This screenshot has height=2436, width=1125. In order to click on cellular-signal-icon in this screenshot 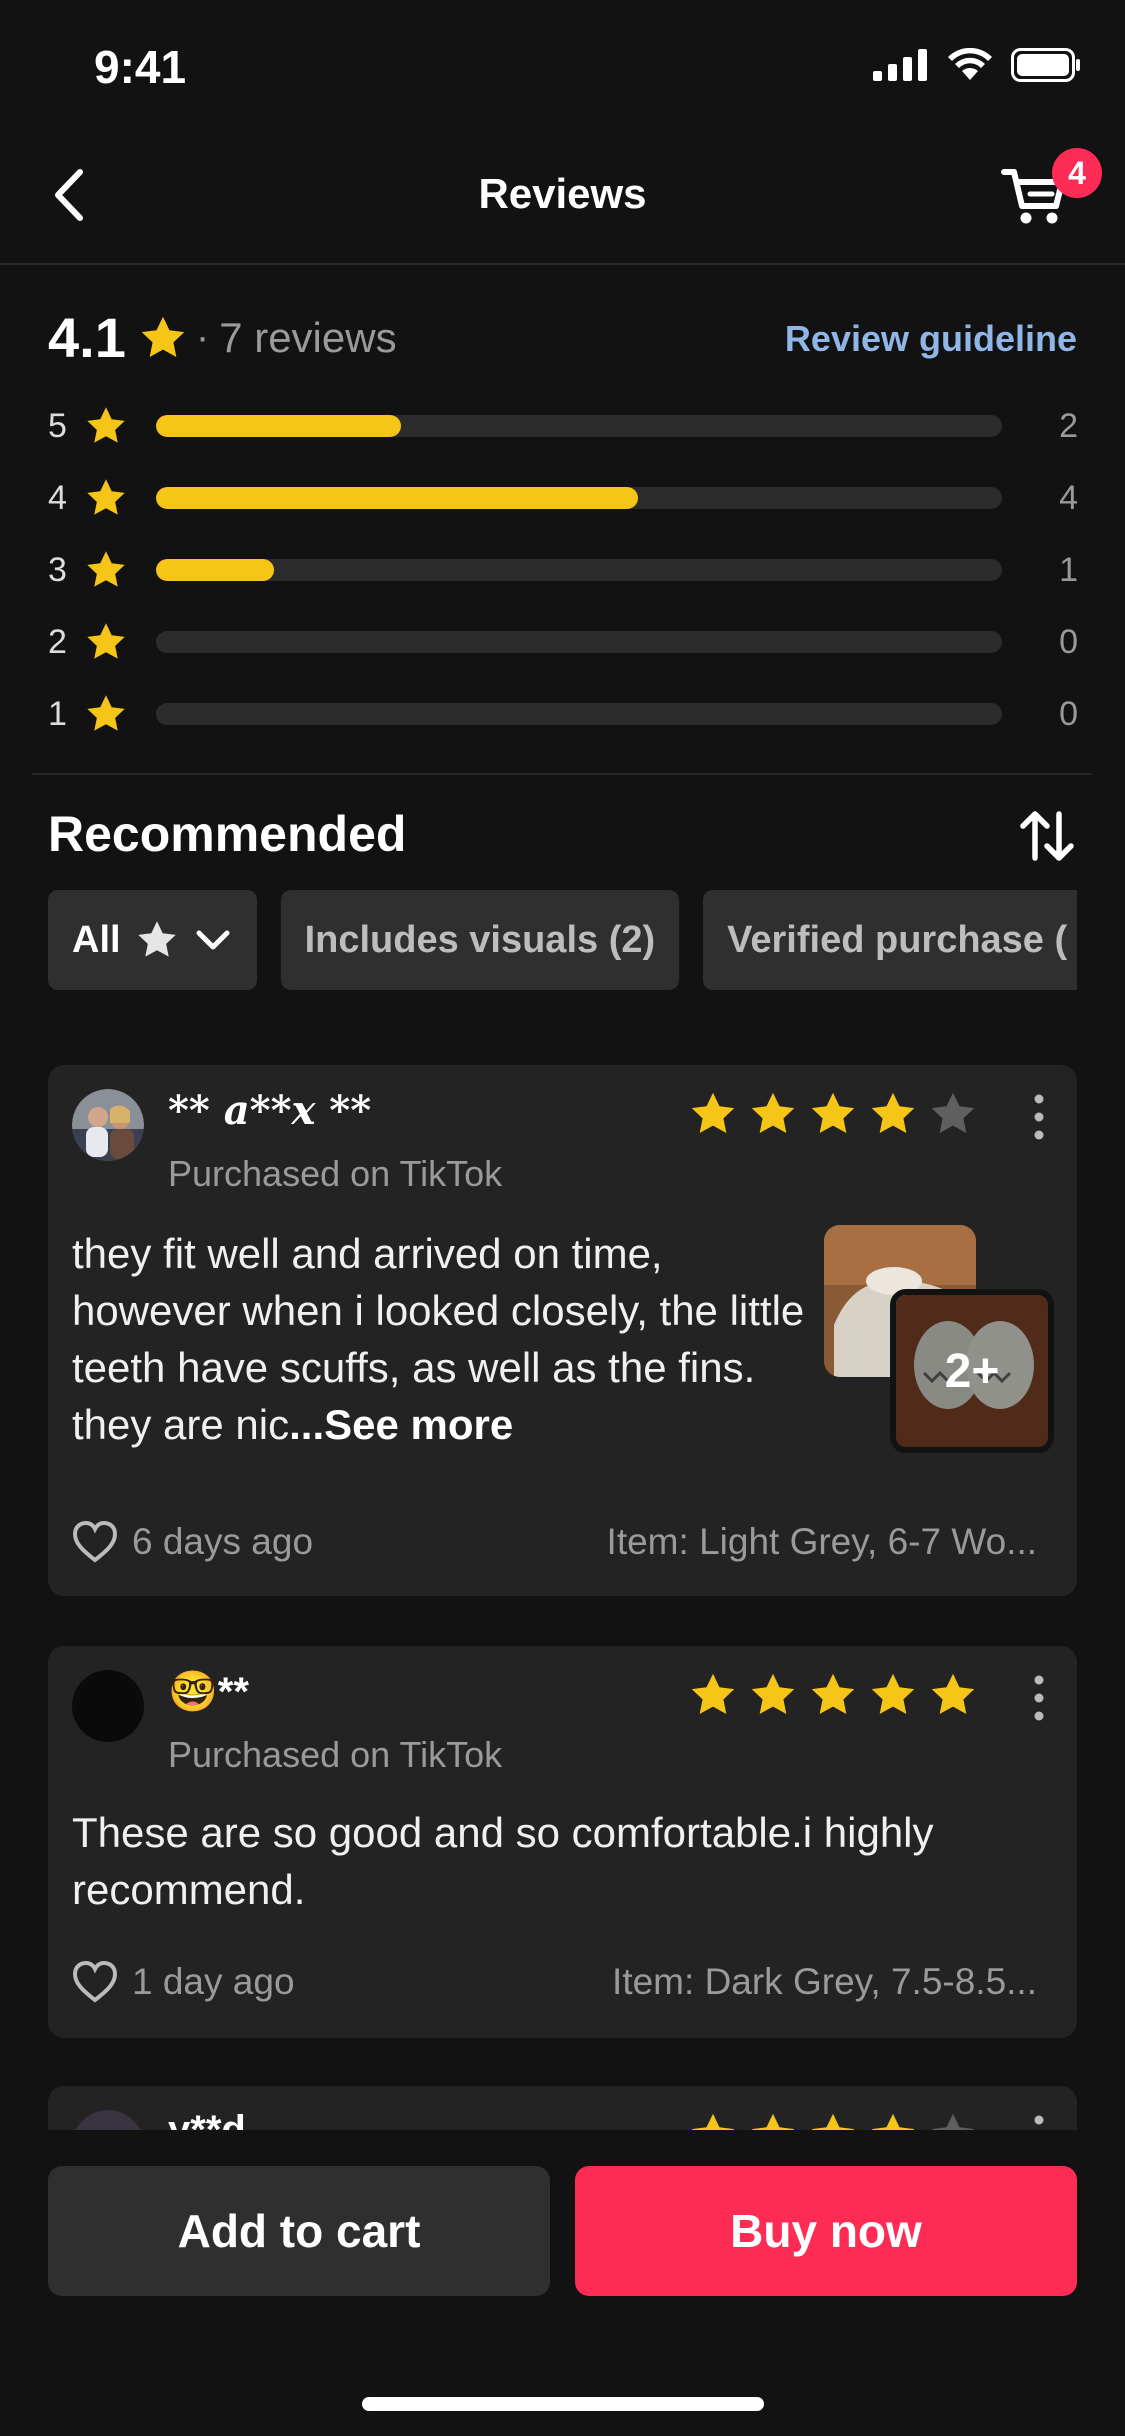, I will do `click(900, 65)`.